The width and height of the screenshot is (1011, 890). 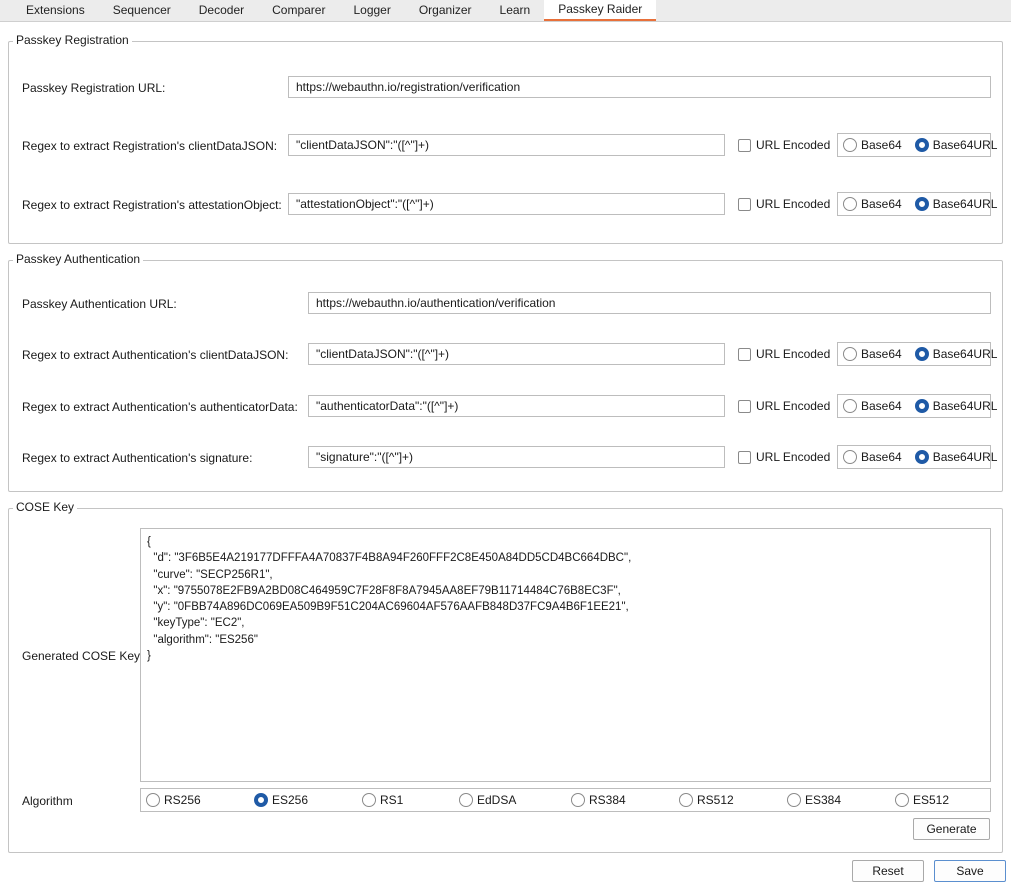 What do you see at coordinates (221, 10) in the screenshot?
I see `tab-decoder: Decoder` at bounding box center [221, 10].